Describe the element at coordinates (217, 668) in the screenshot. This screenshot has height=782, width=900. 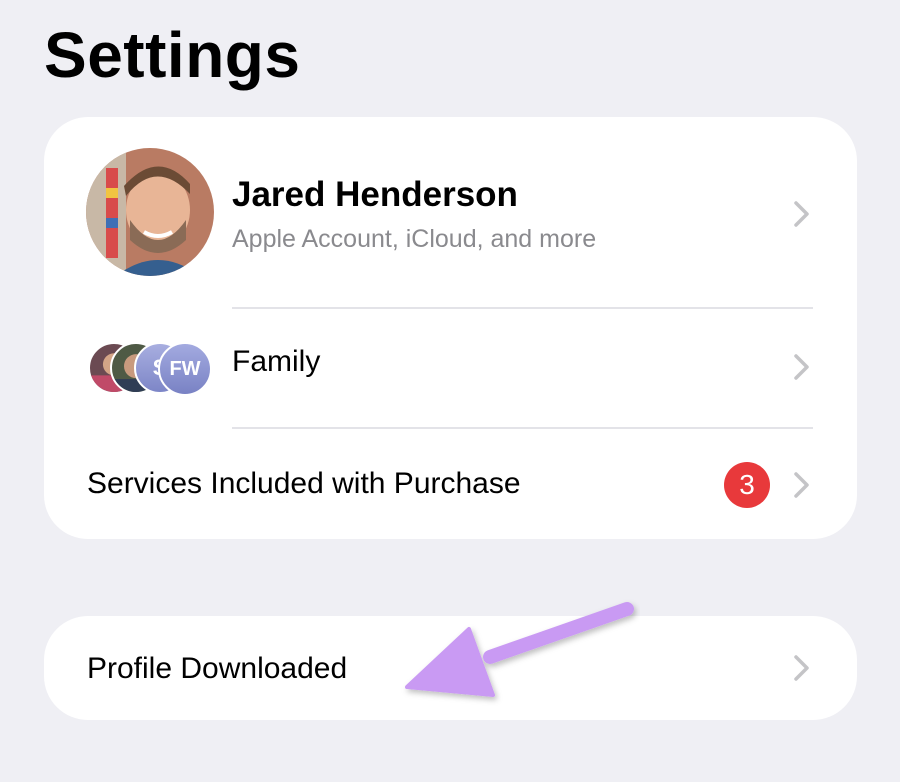
I see `profile-downloaded-label: Profile Downloaded` at that location.